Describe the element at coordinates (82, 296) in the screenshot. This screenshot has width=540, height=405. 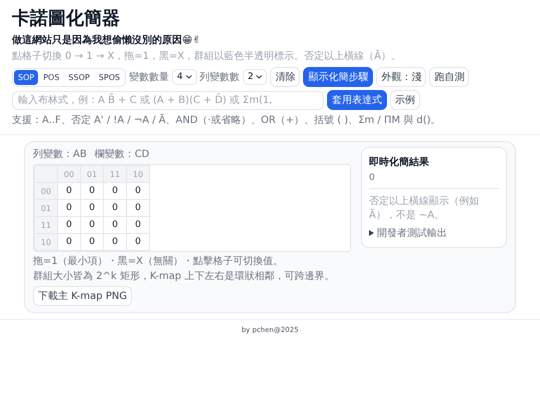
I see `download-button: 下載主 K-map PNG` at that location.